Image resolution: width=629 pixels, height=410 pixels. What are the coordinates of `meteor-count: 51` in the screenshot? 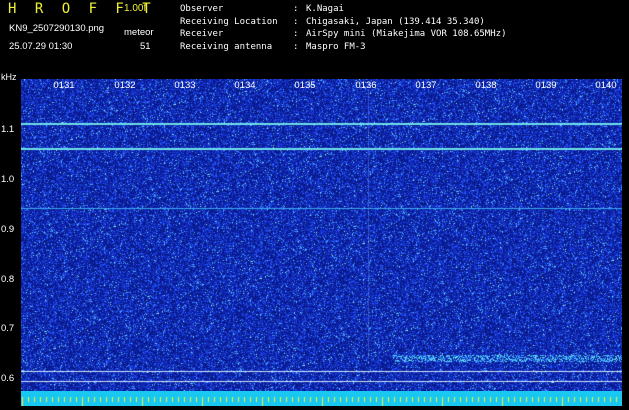 It's located at (145, 46).